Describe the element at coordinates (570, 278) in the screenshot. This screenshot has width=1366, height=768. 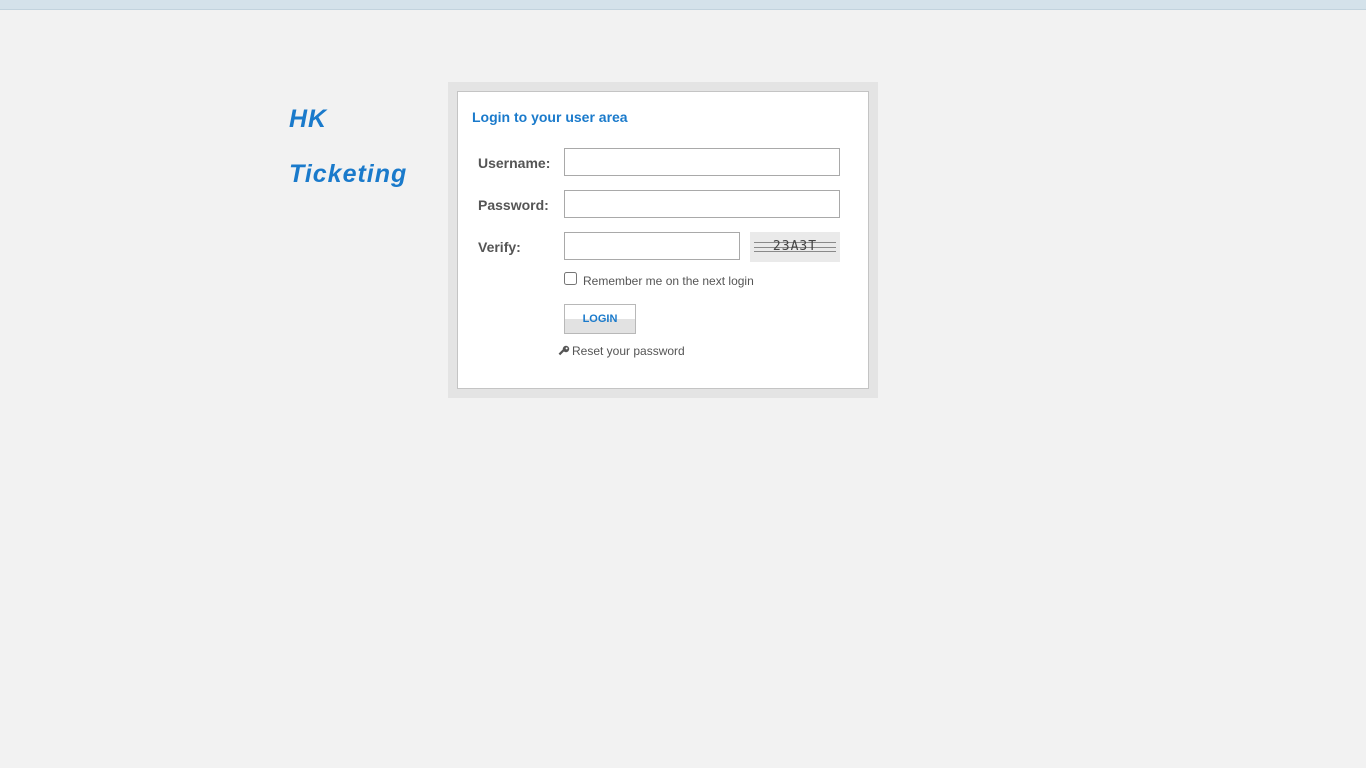
I see `remember-me-checkbox` at that location.